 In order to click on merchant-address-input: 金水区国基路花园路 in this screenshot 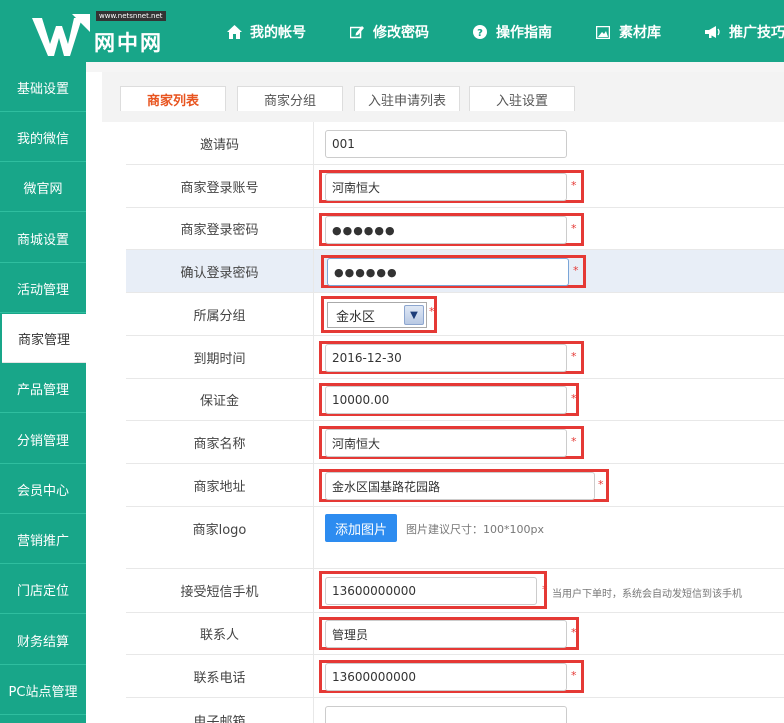, I will do `click(460, 486)`.